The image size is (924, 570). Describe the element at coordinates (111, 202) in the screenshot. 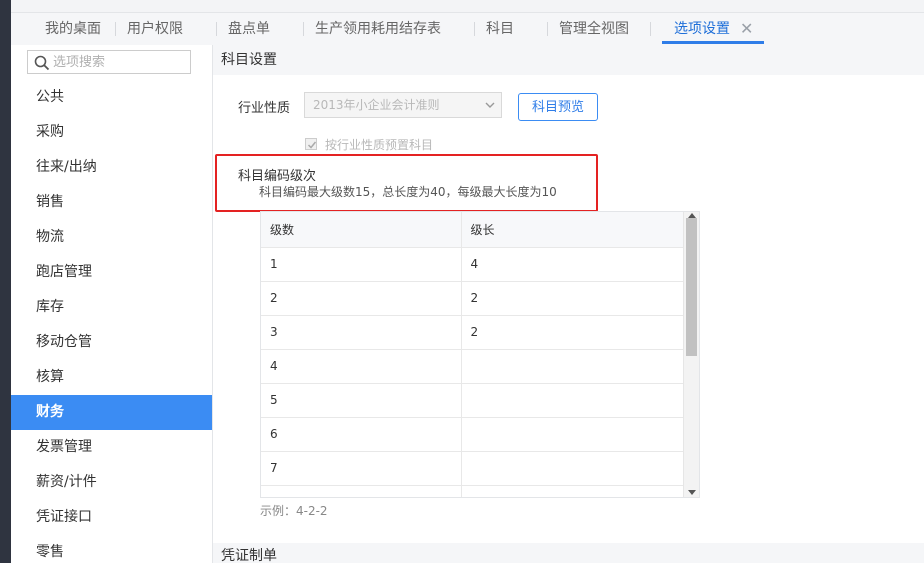

I see `sidebar-item-sales: 销售` at that location.